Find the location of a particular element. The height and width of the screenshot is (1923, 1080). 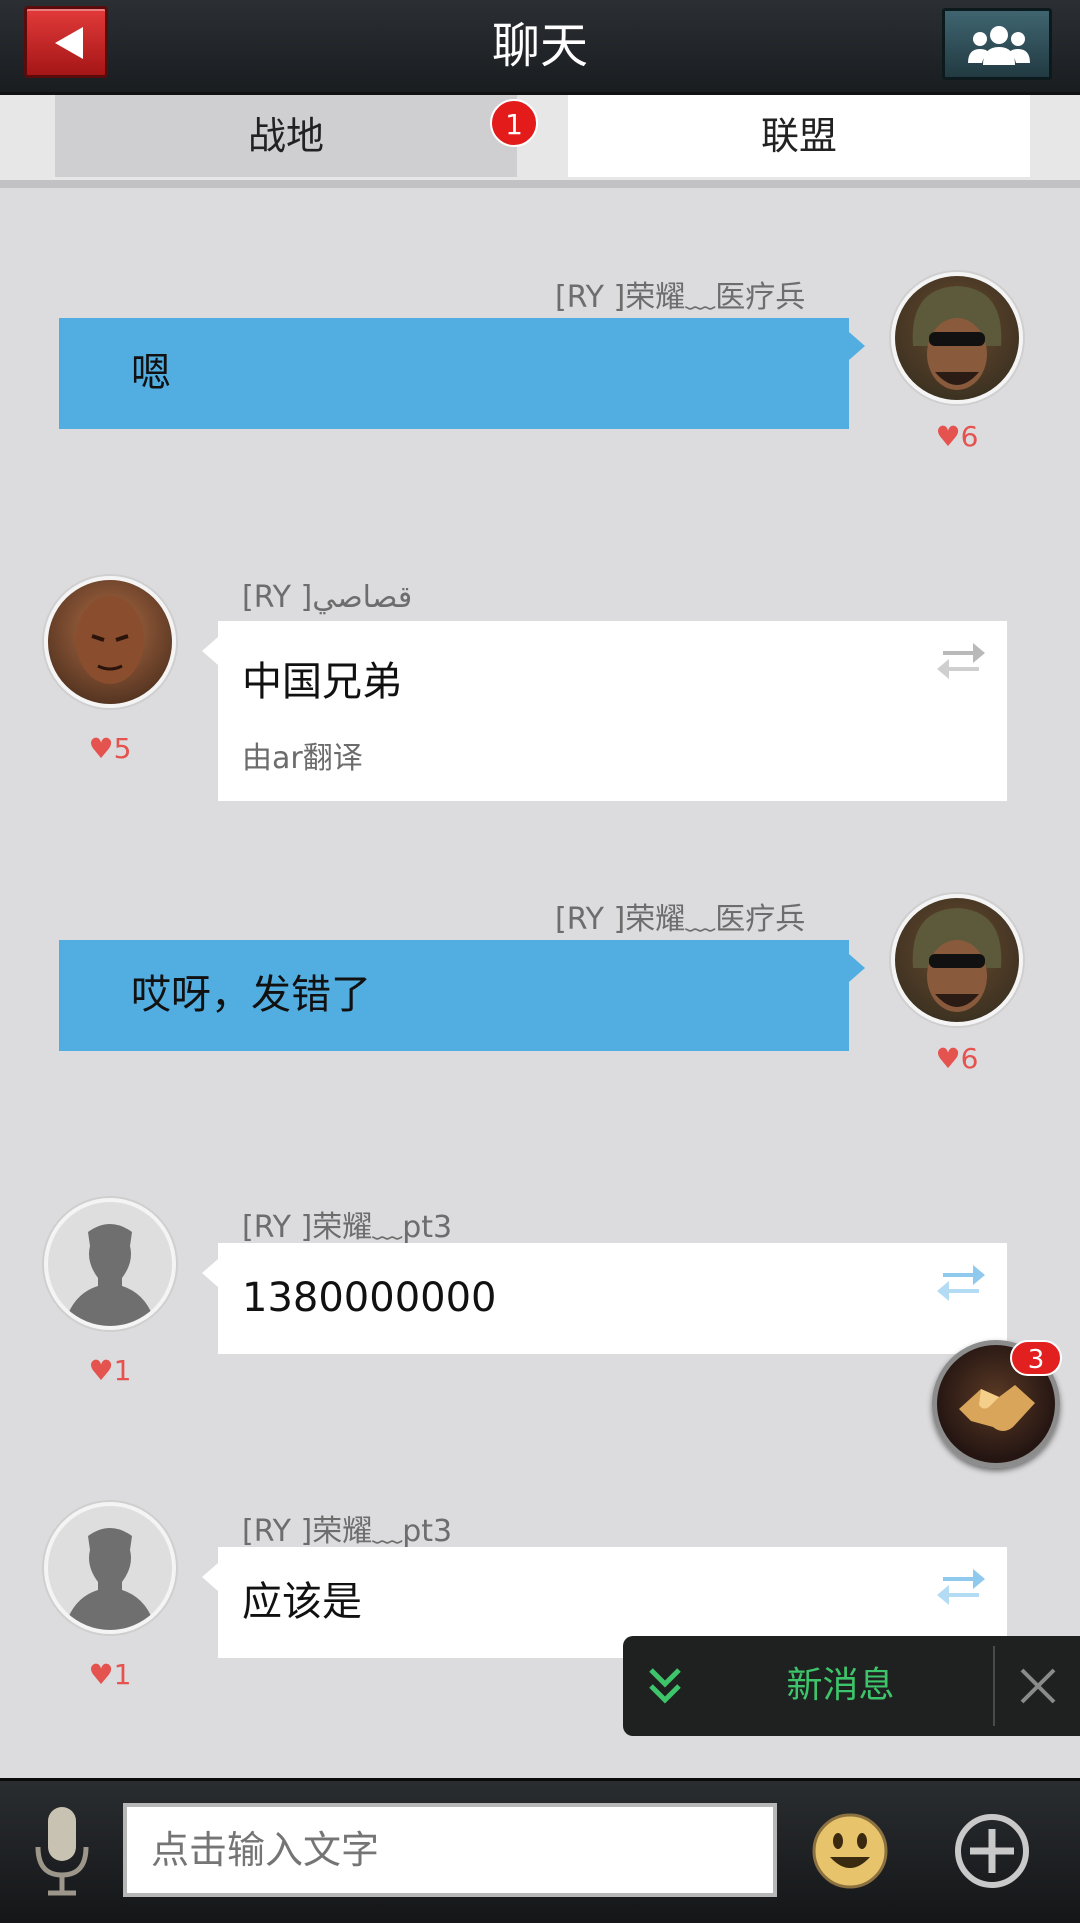

input-bar is located at coordinates (540, 1850).